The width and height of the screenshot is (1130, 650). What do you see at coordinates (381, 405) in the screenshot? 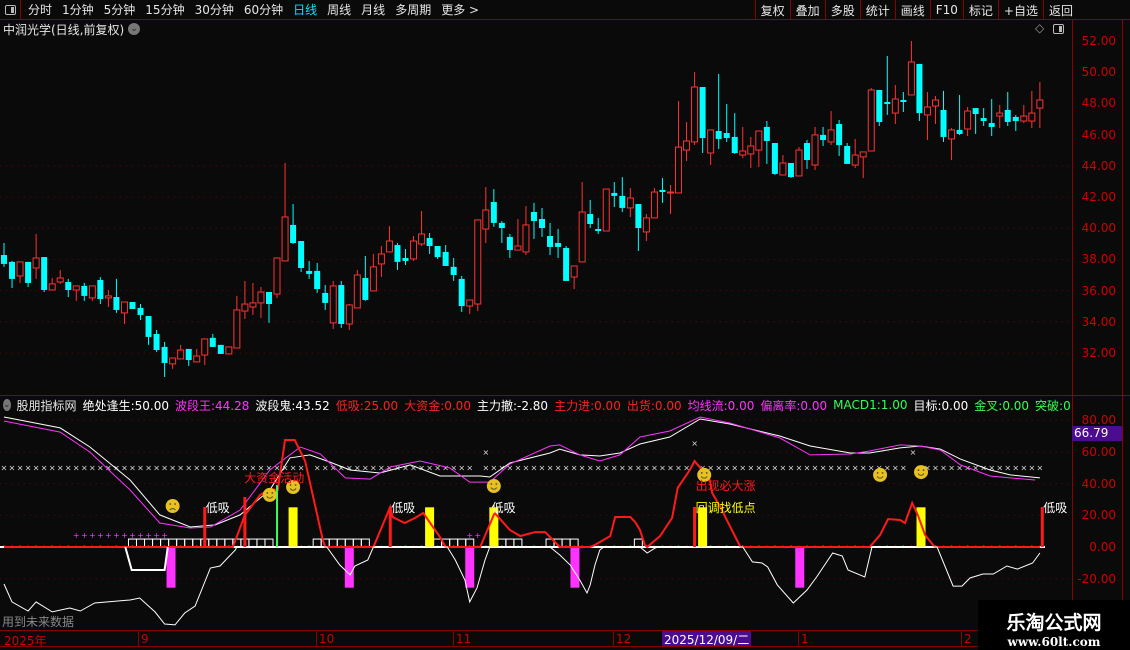
I see `legend-value: 25.00` at bounding box center [381, 405].